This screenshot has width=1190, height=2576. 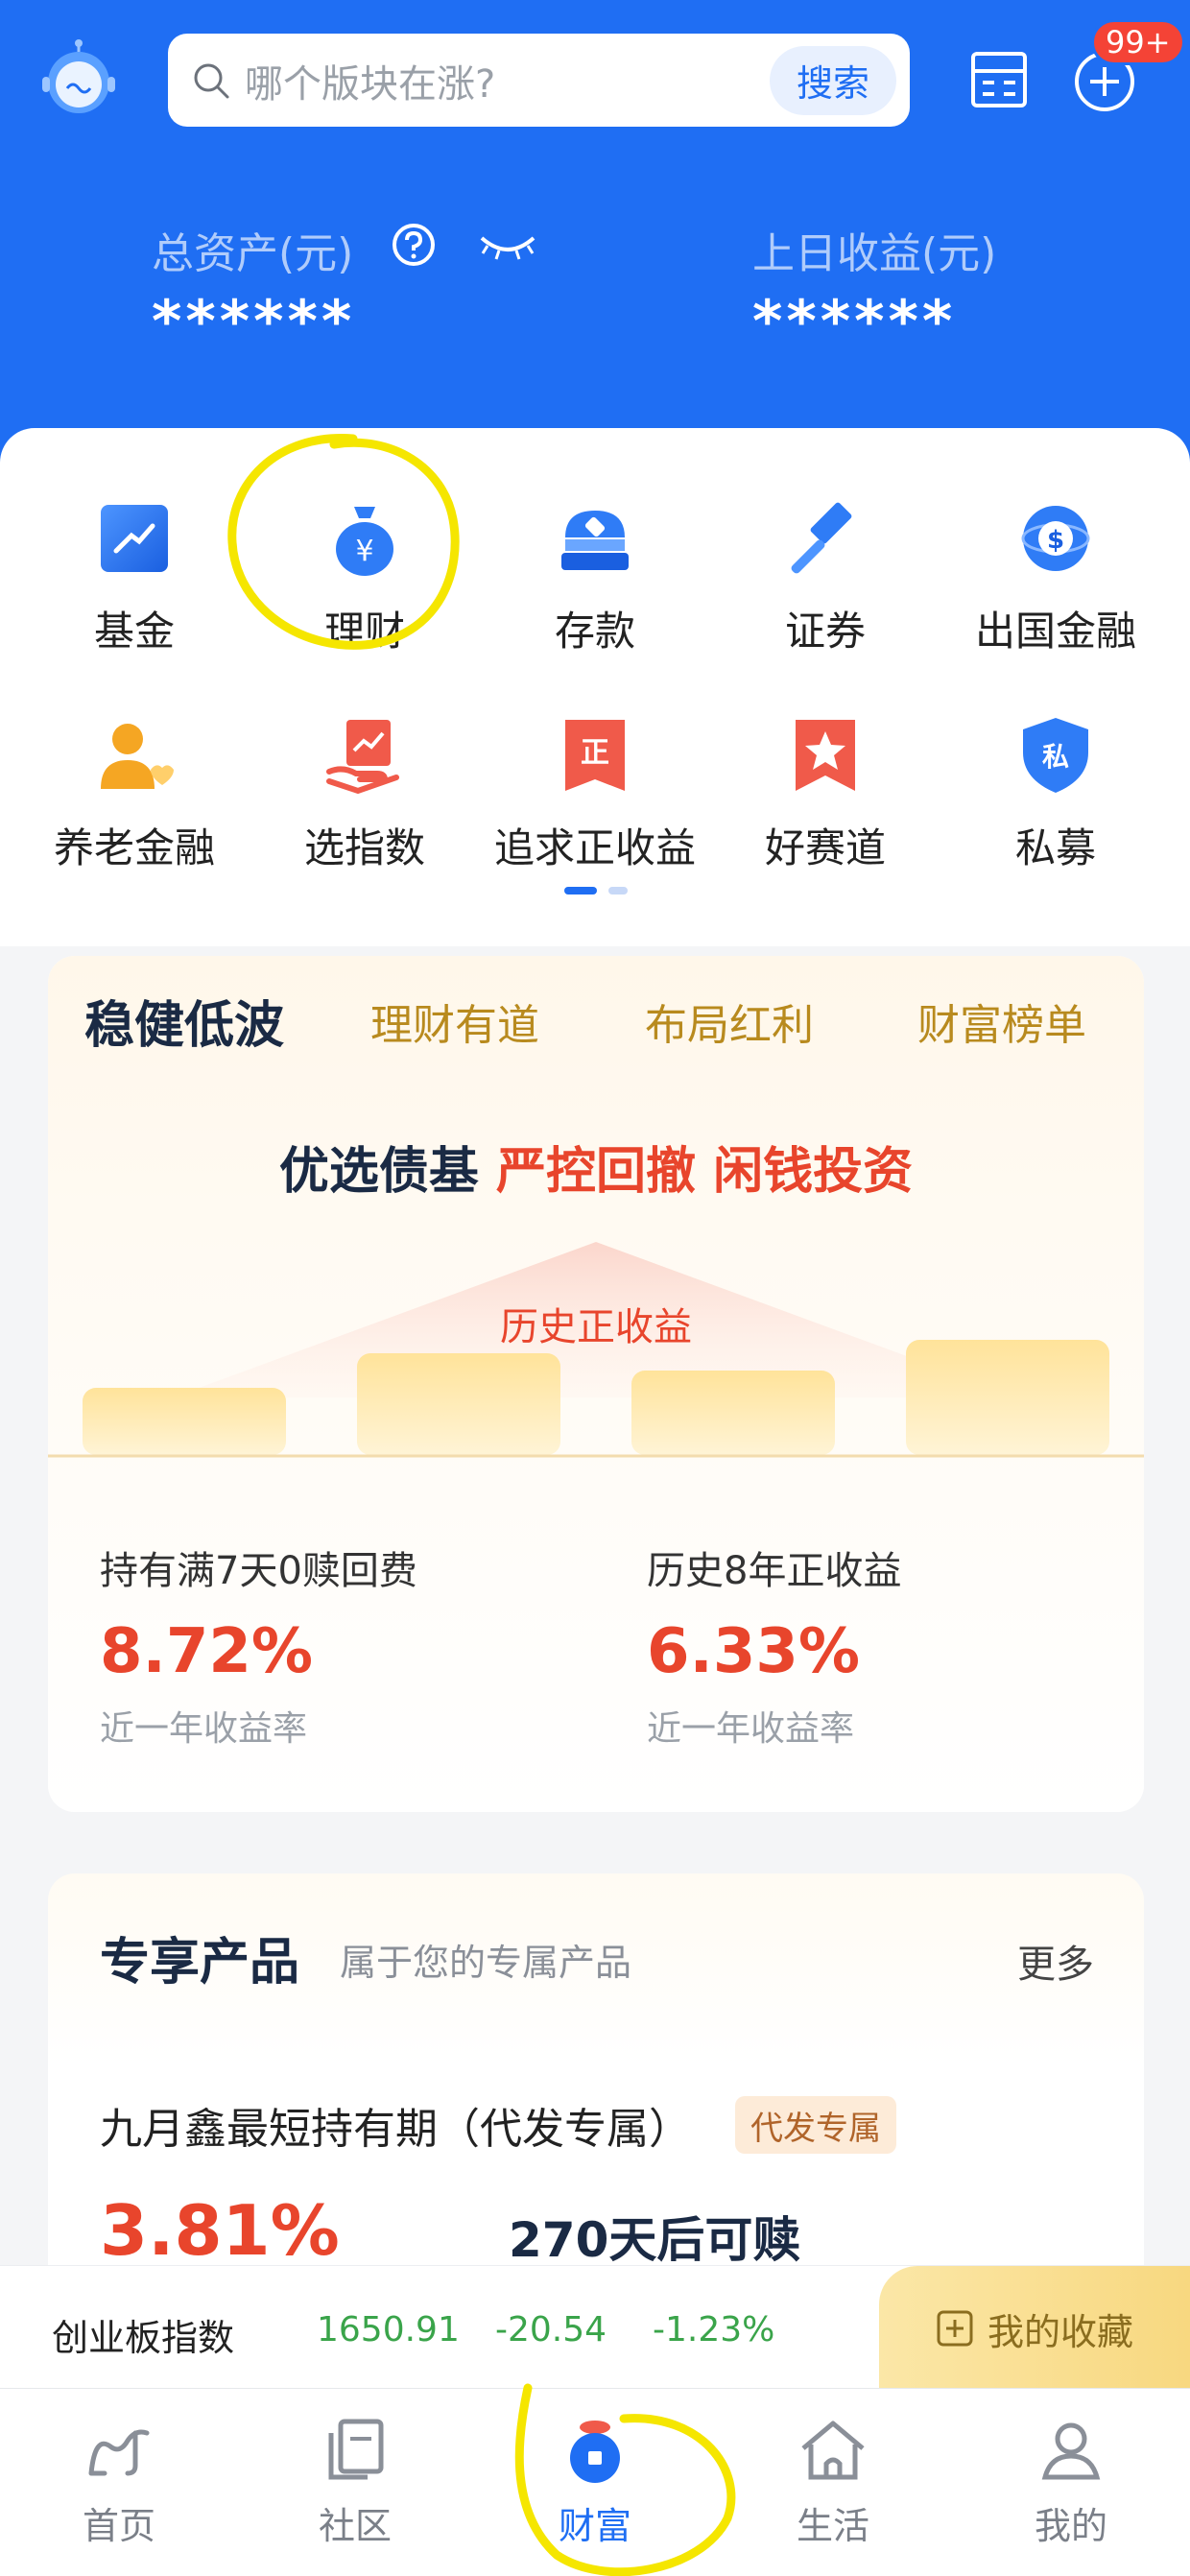 I want to click on total-assets-value: ******, so click(x=254, y=321).